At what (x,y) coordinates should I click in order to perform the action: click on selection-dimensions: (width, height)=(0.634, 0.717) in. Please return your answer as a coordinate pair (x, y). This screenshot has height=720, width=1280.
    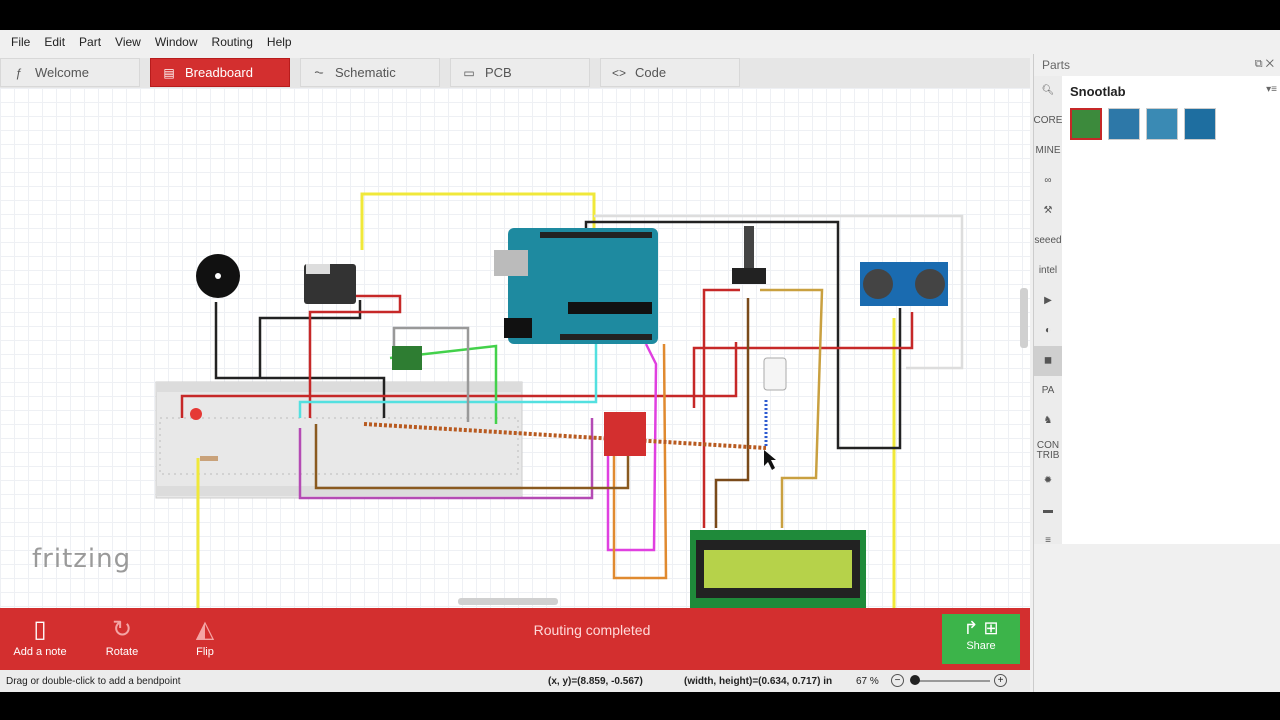
    Looking at the image, I should click on (758, 681).